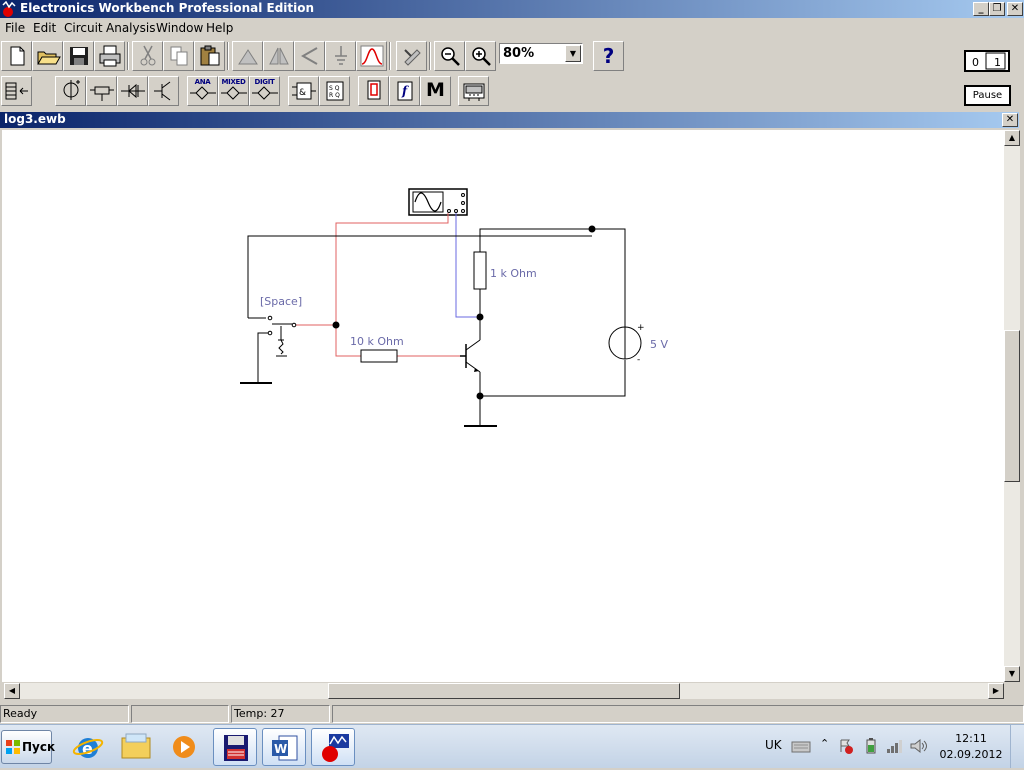 This screenshot has height=770, width=1024. Describe the element at coordinates (202, 91) in the screenshot. I see `analog-ics-bin-button: ANA` at that location.